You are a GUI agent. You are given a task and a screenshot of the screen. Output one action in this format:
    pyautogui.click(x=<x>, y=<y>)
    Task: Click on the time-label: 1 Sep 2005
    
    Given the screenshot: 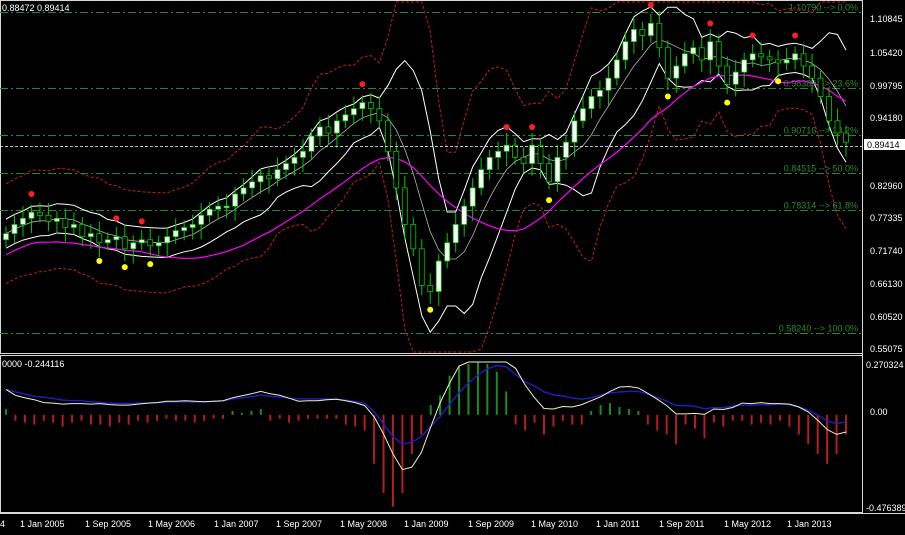 What is the action you would take?
    pyautogui.click(x=108, y=524)
    